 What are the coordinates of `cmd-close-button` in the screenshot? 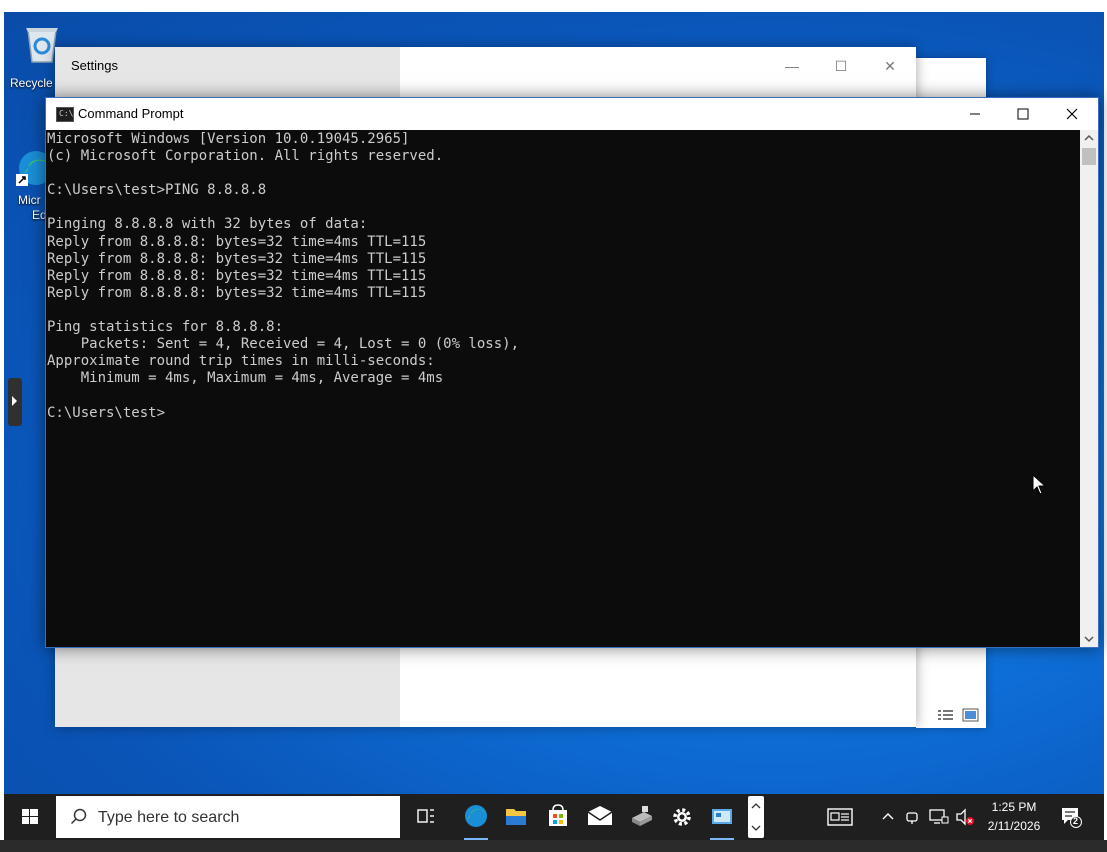 It's located at (1072, 114).